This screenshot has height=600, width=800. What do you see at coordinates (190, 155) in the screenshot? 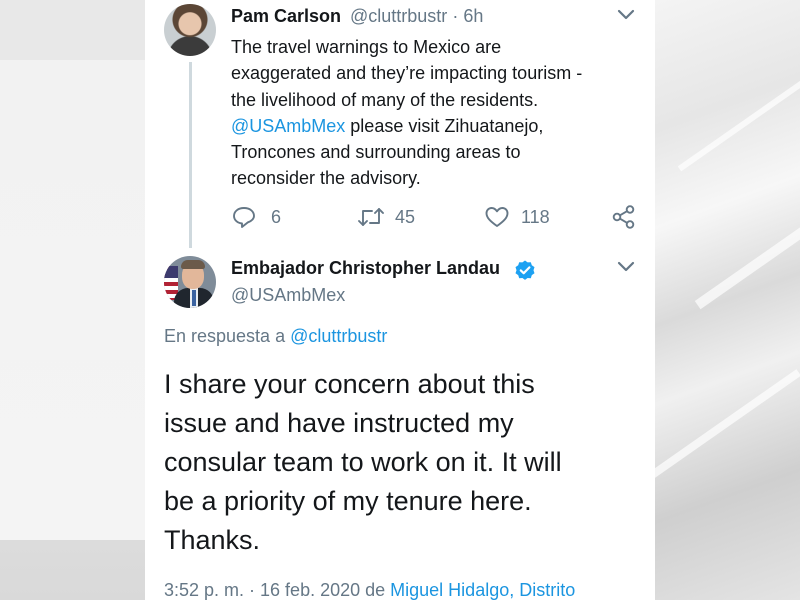
I see `thread-connector-line` at bounding box center [190, 155].